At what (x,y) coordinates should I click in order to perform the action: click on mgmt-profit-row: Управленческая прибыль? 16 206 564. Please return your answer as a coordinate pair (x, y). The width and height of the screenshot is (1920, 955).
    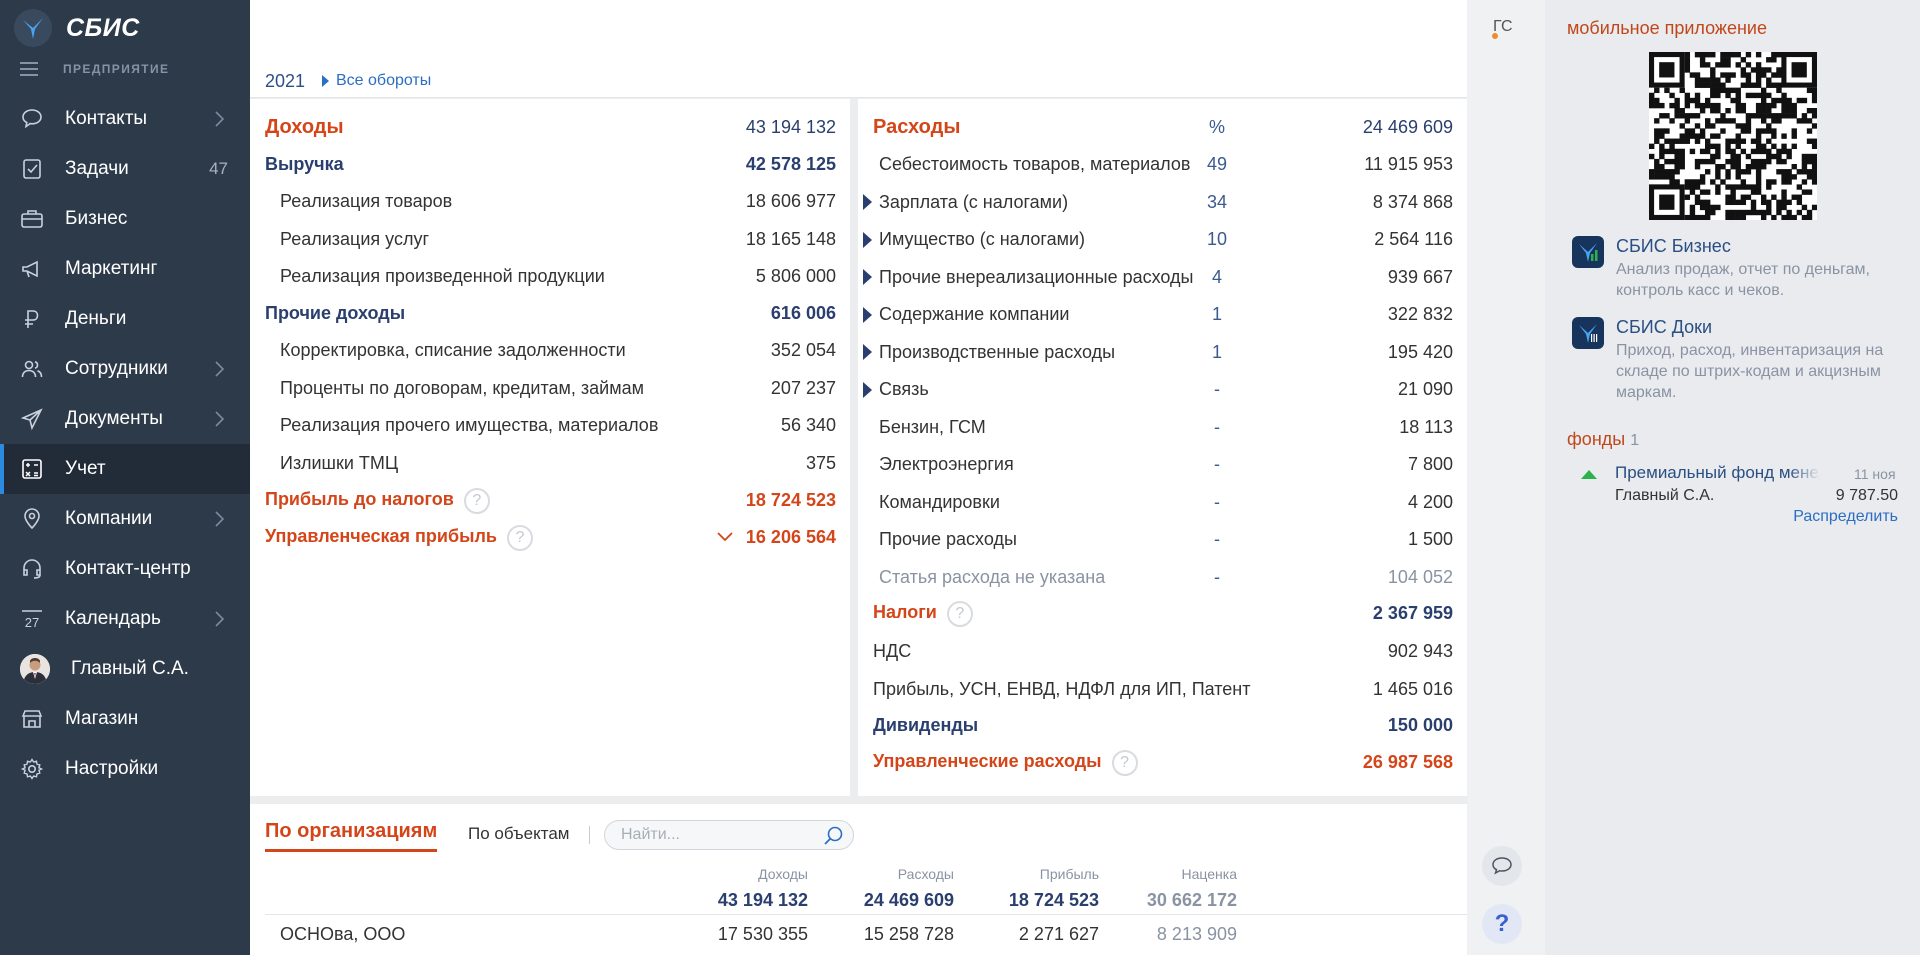
    Looking at the image, I should click on (550, 537).